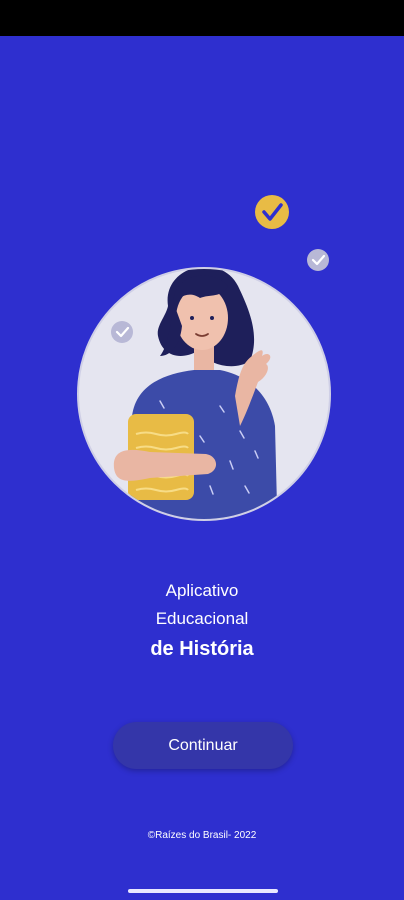 The height and width of the screenshot is (900, 404). What do you see at coordinates (202, 618) in the screenshot?
I see `title-line-2: Educacional` at bounding box center [202, 618].